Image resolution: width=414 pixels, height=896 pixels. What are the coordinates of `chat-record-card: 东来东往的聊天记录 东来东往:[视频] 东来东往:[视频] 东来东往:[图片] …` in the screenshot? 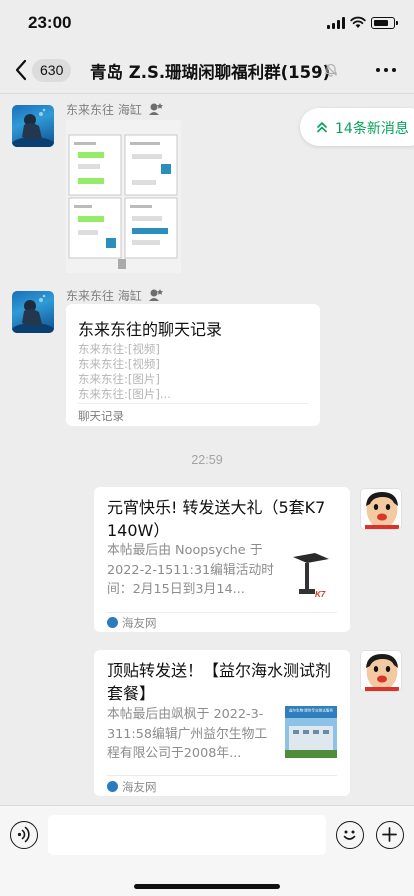 It's located at (193, 365).